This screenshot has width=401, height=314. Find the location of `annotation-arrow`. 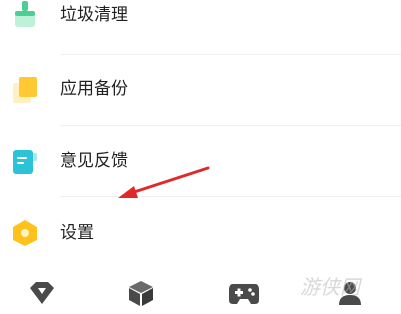

annotation-arrow is located at coordinates (164, 182).